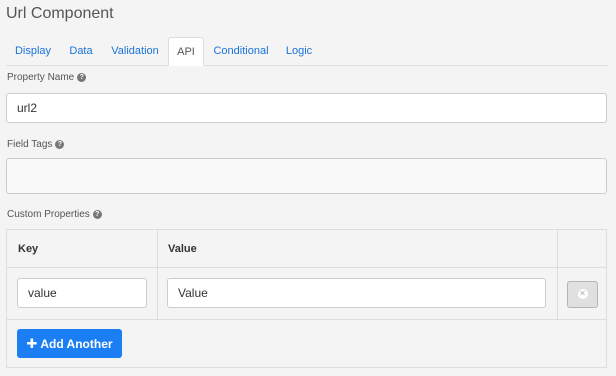  Describe the element at coordinates (135, 51) in the screenshot. I see `tab-validation: Validation` at that location.